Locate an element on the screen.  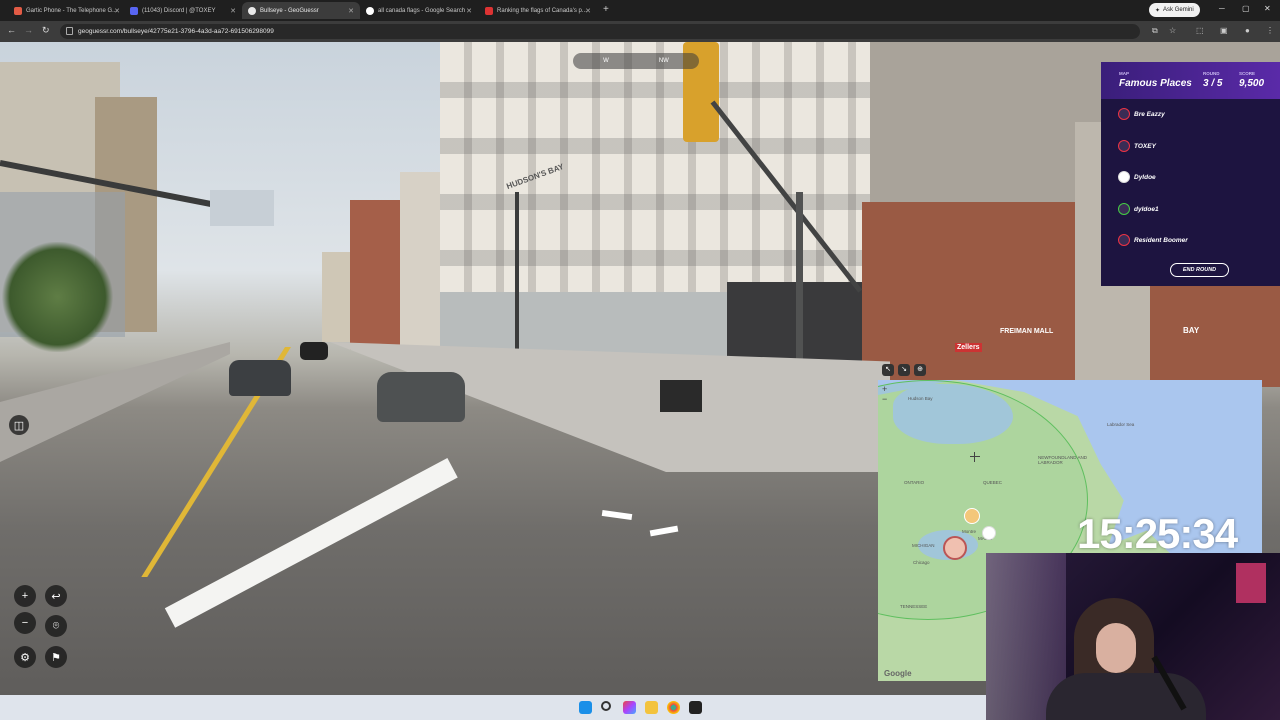
google-logo: Google is located at coordinates (898, 673).